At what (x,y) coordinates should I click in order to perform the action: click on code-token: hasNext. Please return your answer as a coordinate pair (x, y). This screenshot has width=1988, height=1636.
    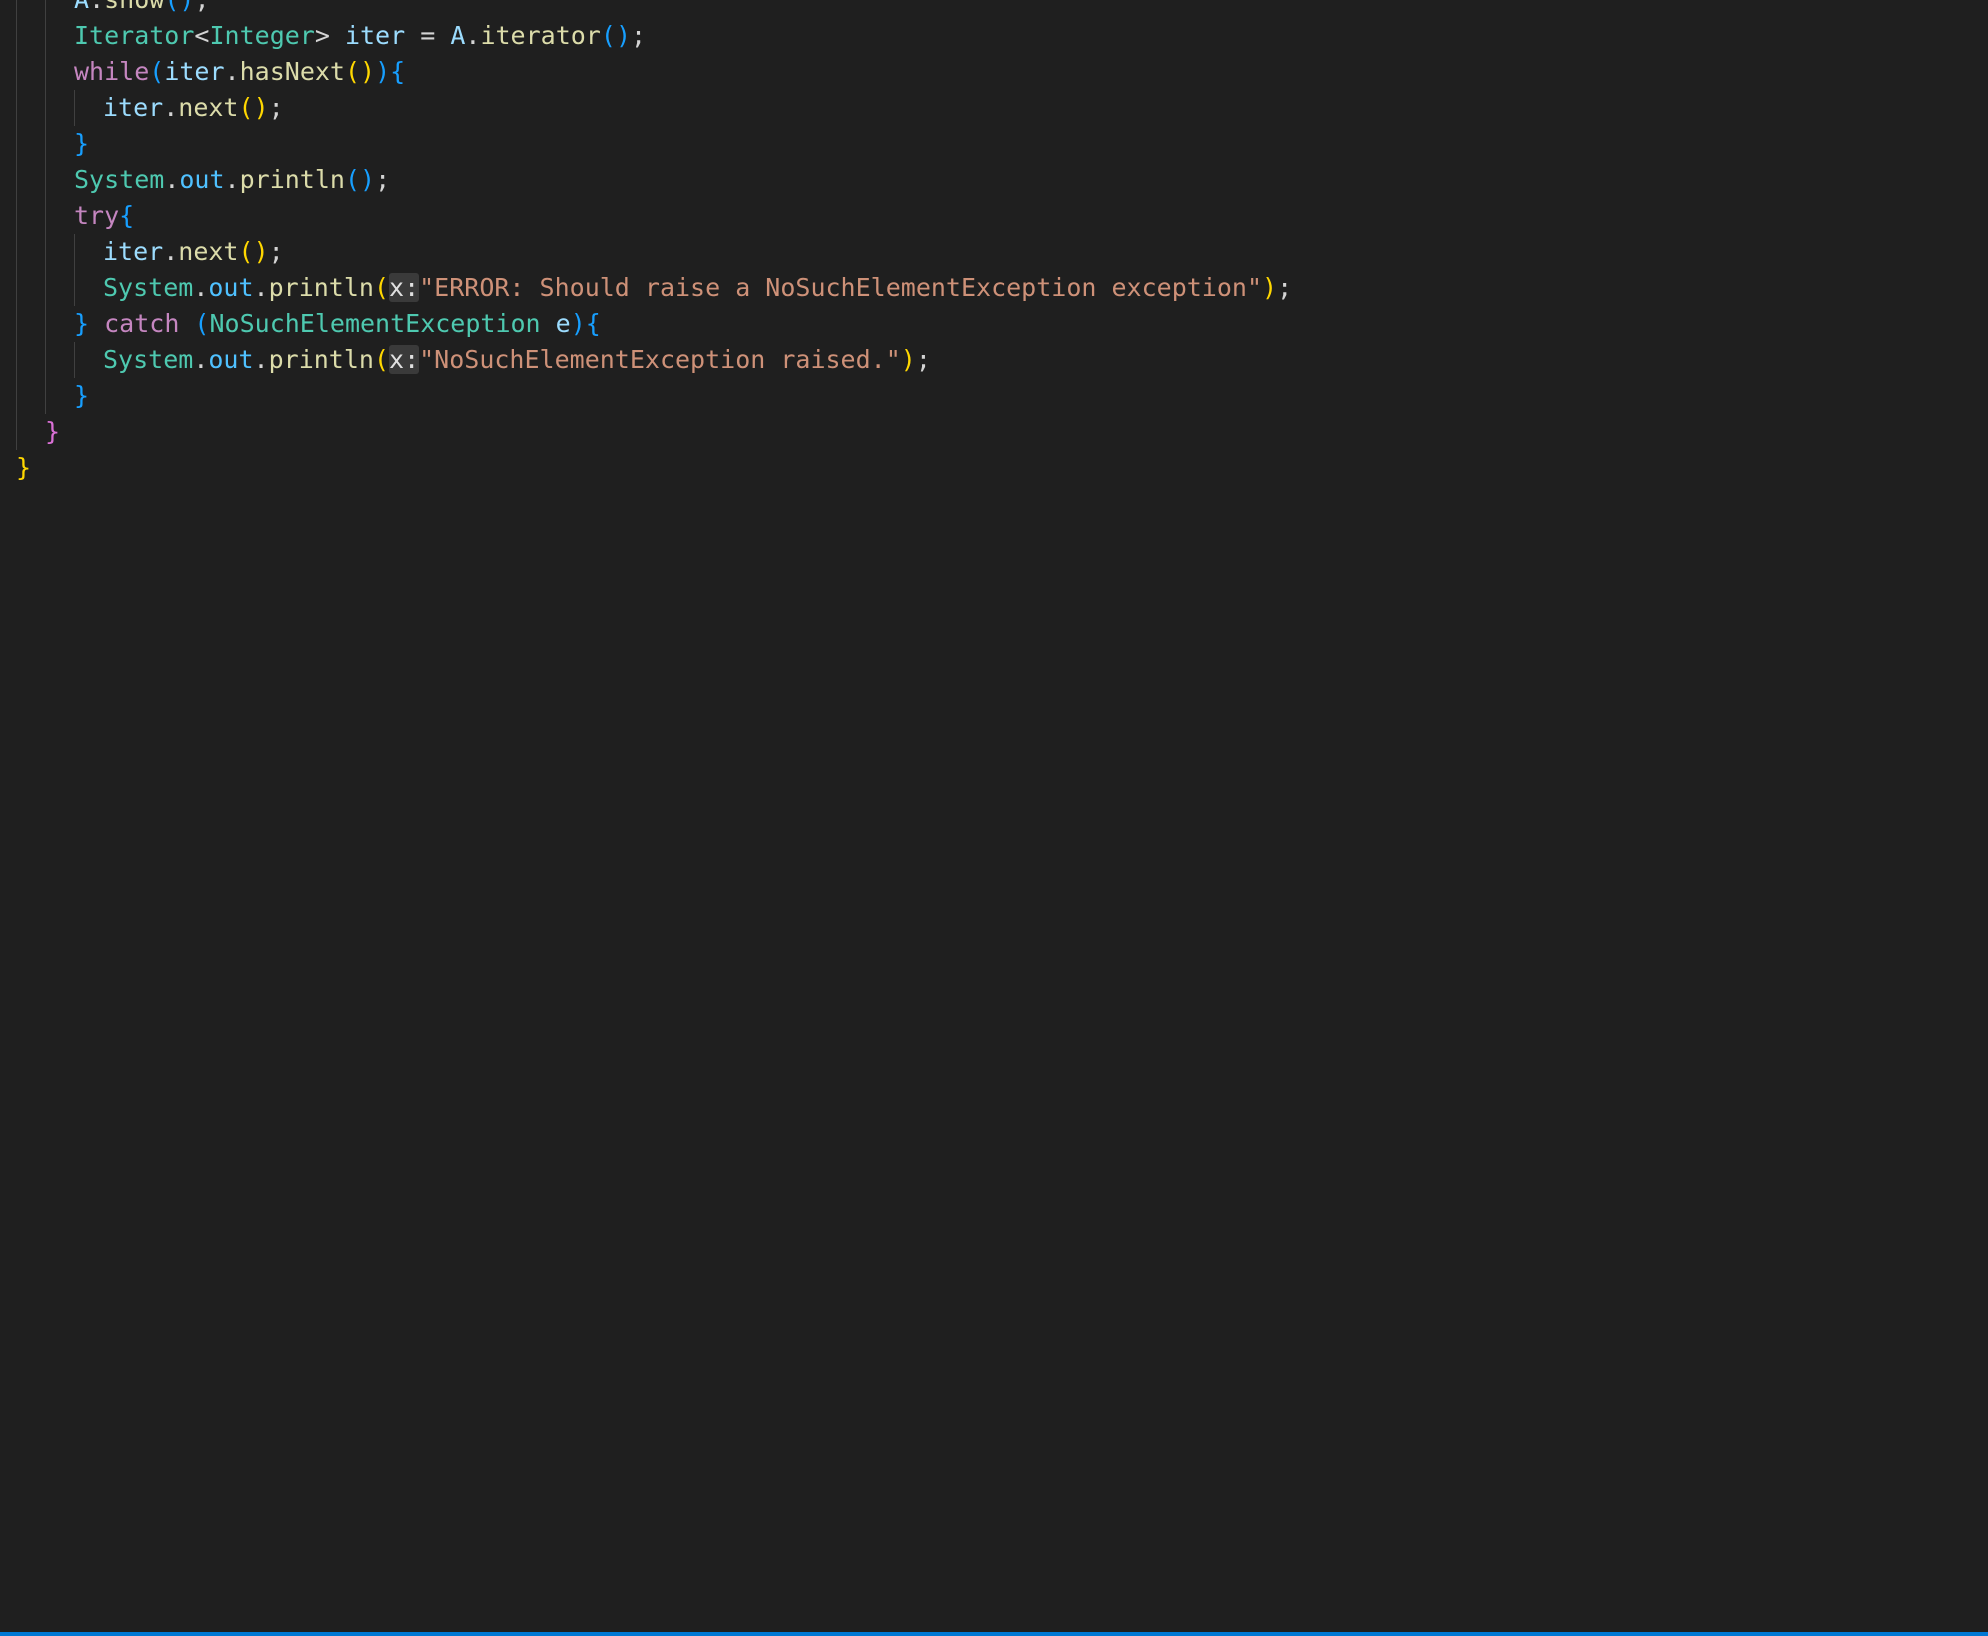
    Looking at the image, I should click on (292, 71).